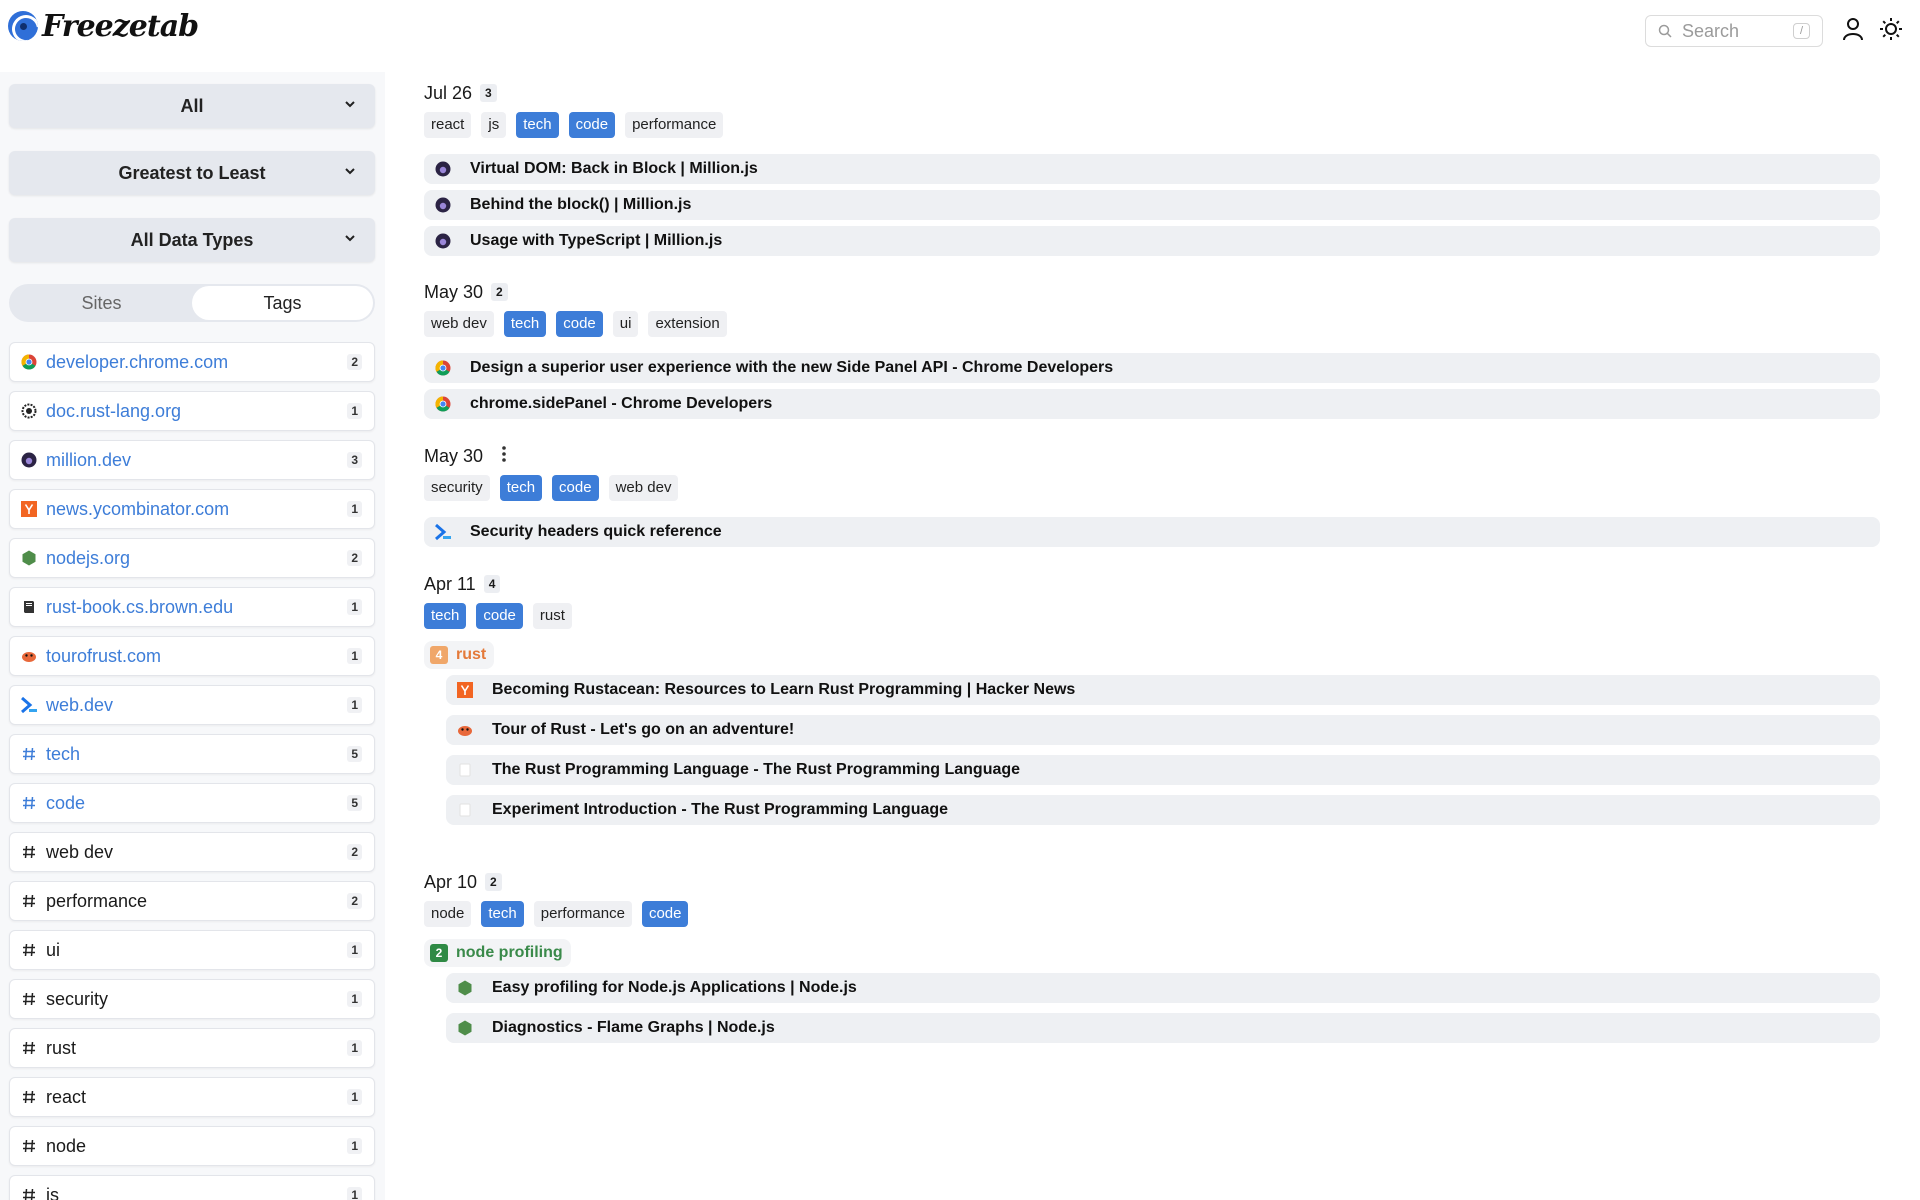  What do you see at coordinates (1163, 1028) in the screenshot?
I see `tab-row: Diagnostics - Flame Graphs | Node.js` at bounding box center [1163, 1028].